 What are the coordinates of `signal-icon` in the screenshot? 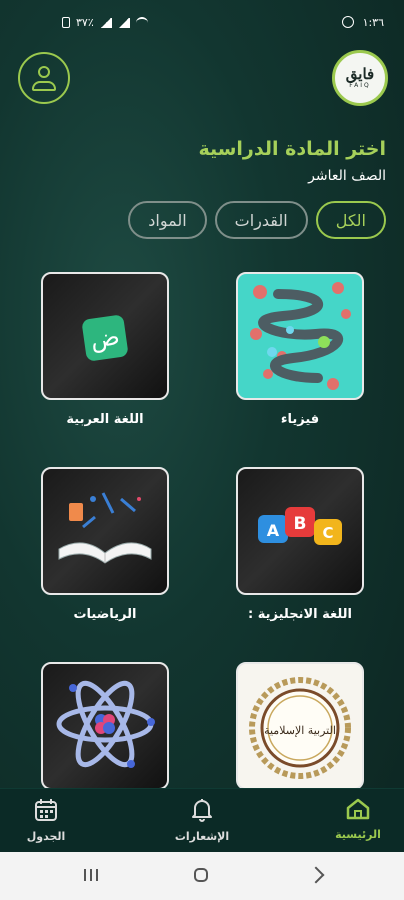 It's located at (105, 22).